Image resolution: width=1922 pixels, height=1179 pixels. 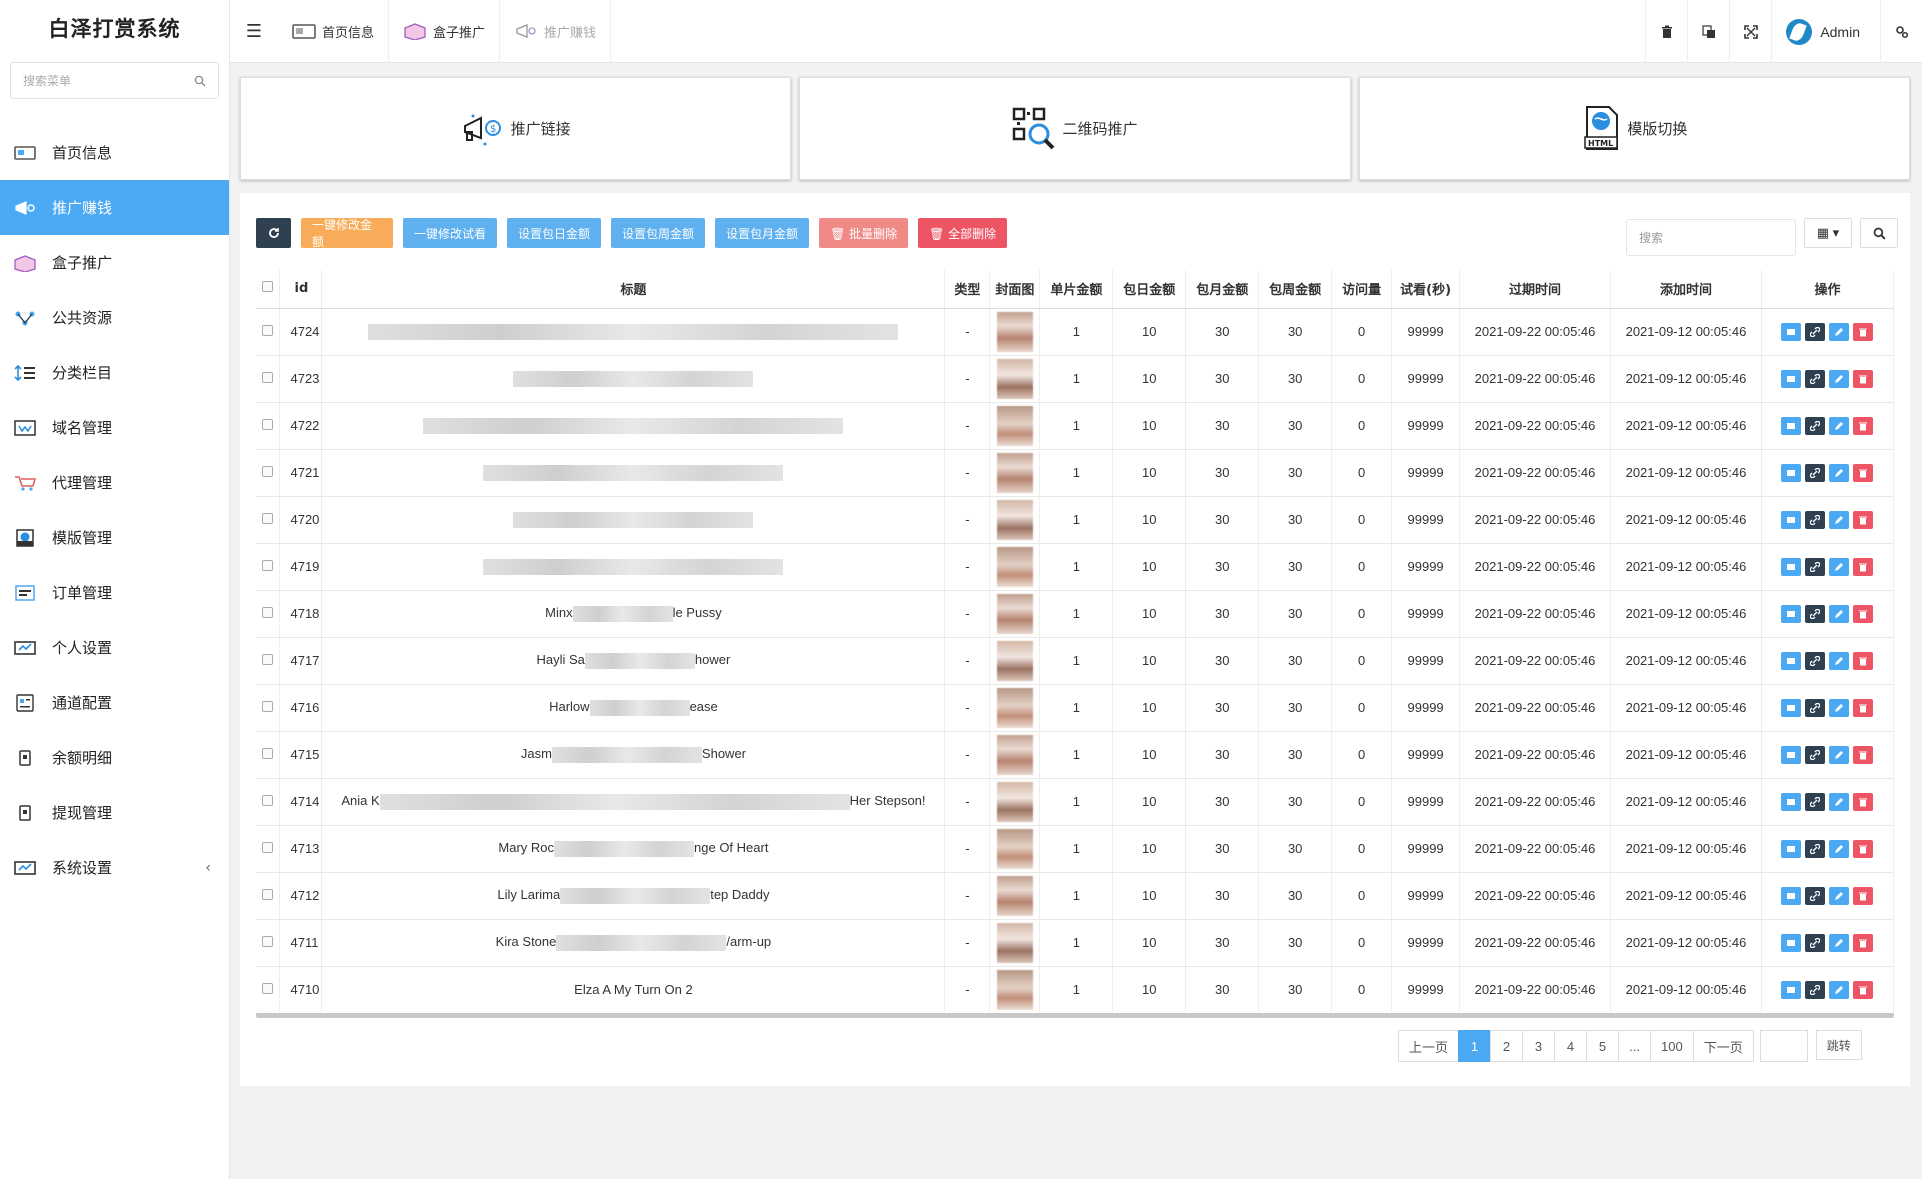 I want to click on column-header: 包周金额, so click(x=1295, y=289).